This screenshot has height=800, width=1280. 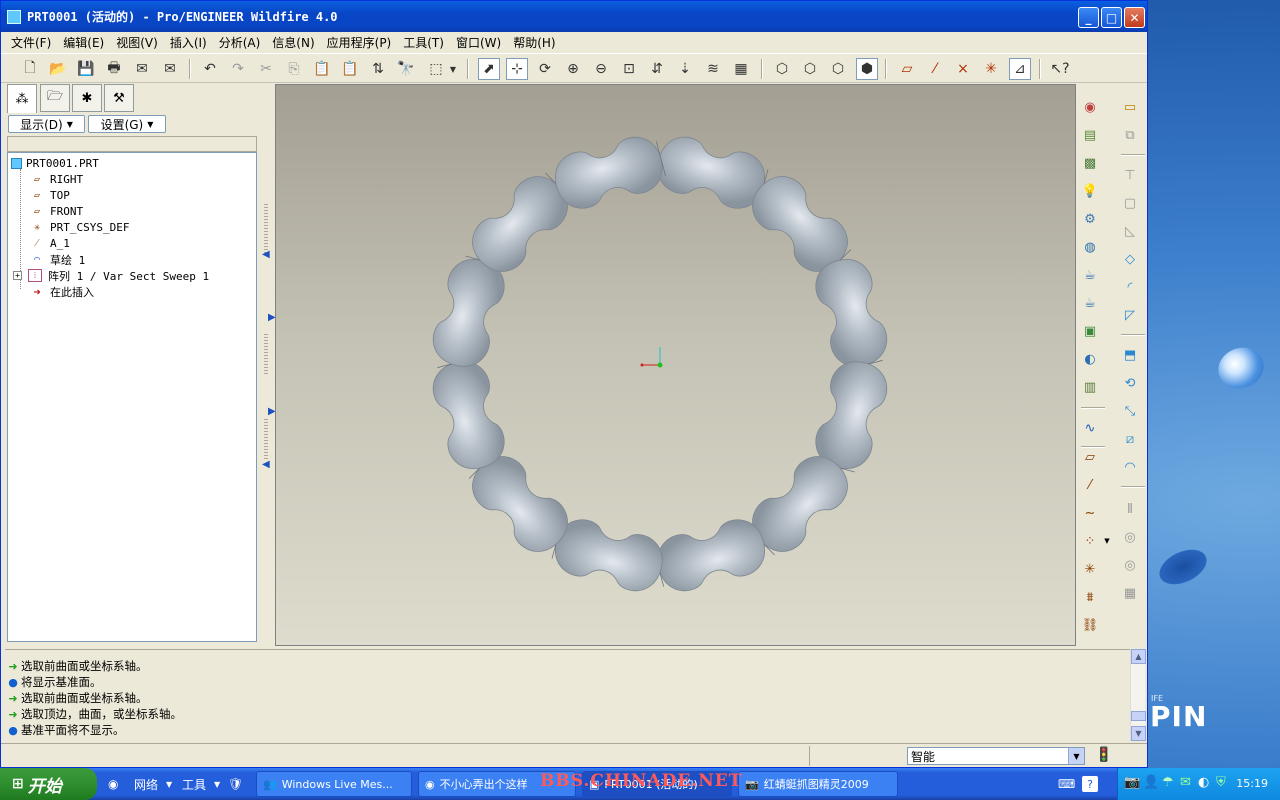 I want to click on menu-window: 窗口(W), so click(x=478, y=42).